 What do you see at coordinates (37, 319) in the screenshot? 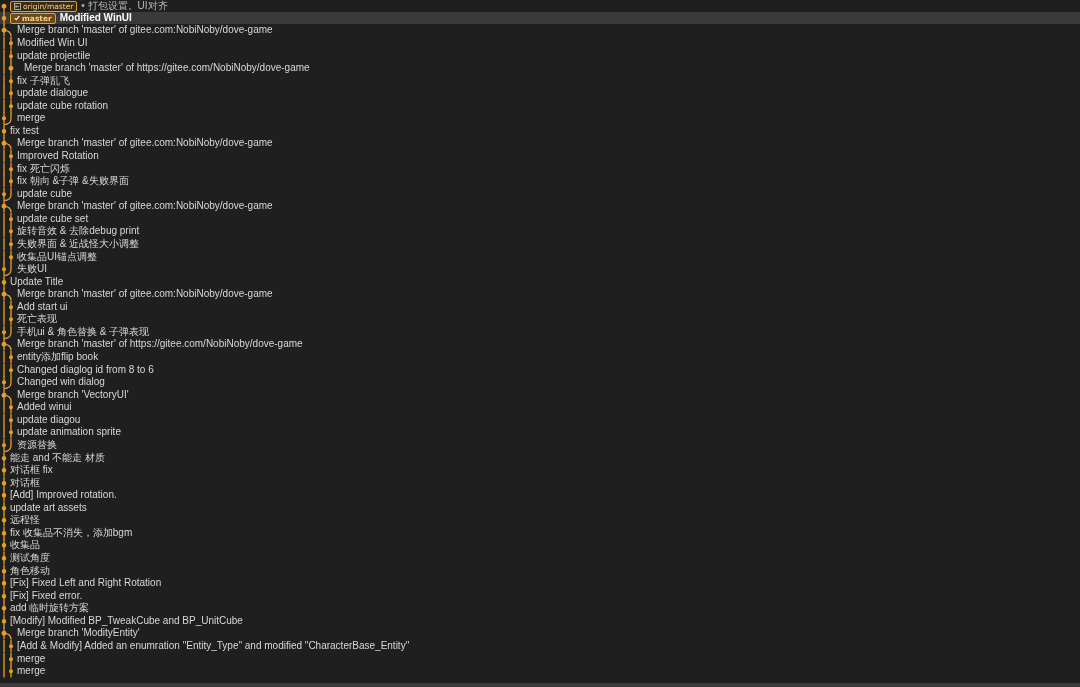
I see `commit-message: 死亡表现` at bounding box center [37, 319].